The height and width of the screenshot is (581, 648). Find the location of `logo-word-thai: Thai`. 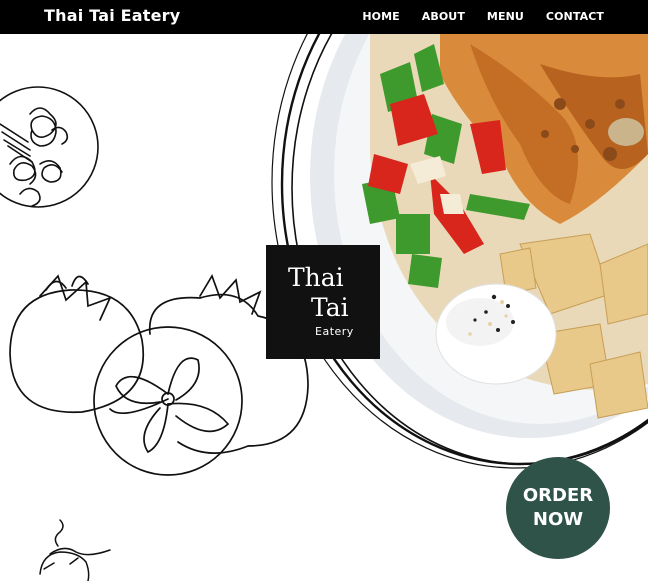

logo-word-thai: Thai is located at coordinates (316, 277).